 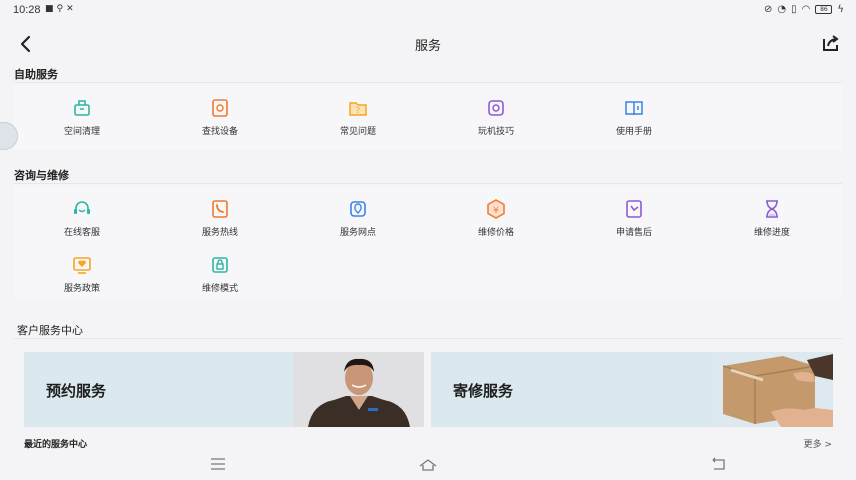 I want to click on page-title: 服务, so click(x=427, y=46).